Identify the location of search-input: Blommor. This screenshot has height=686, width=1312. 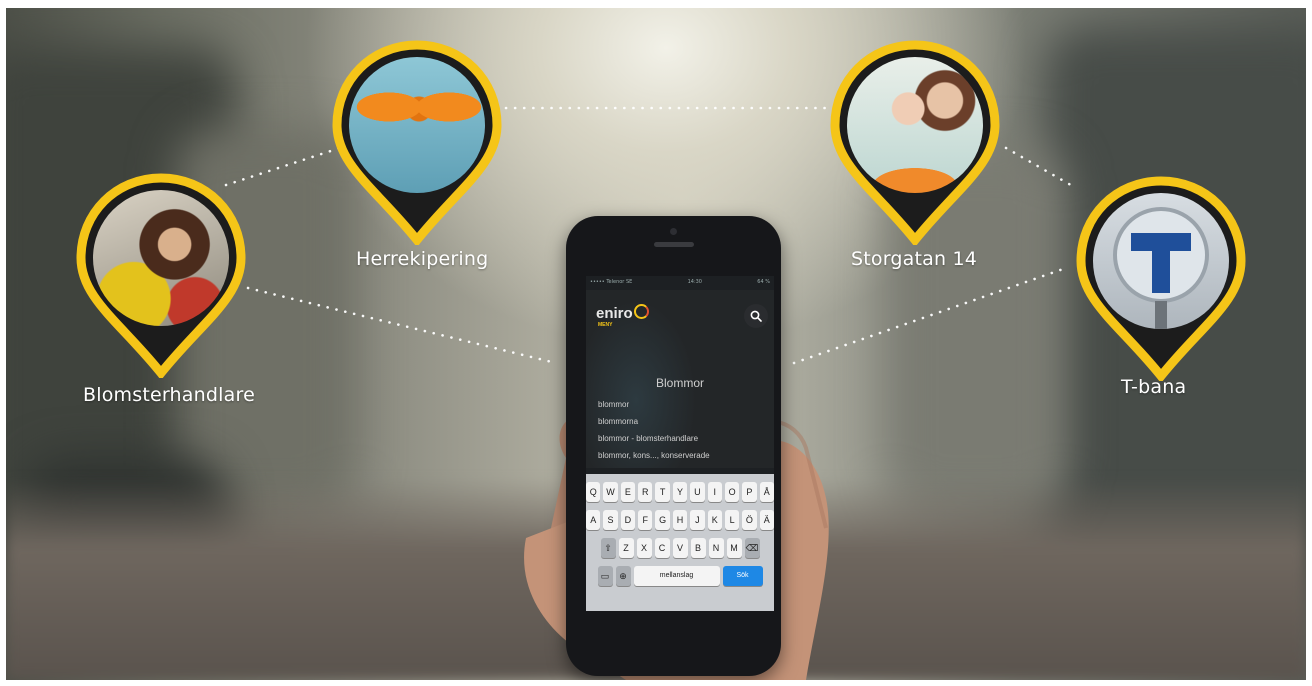
(680, 383).